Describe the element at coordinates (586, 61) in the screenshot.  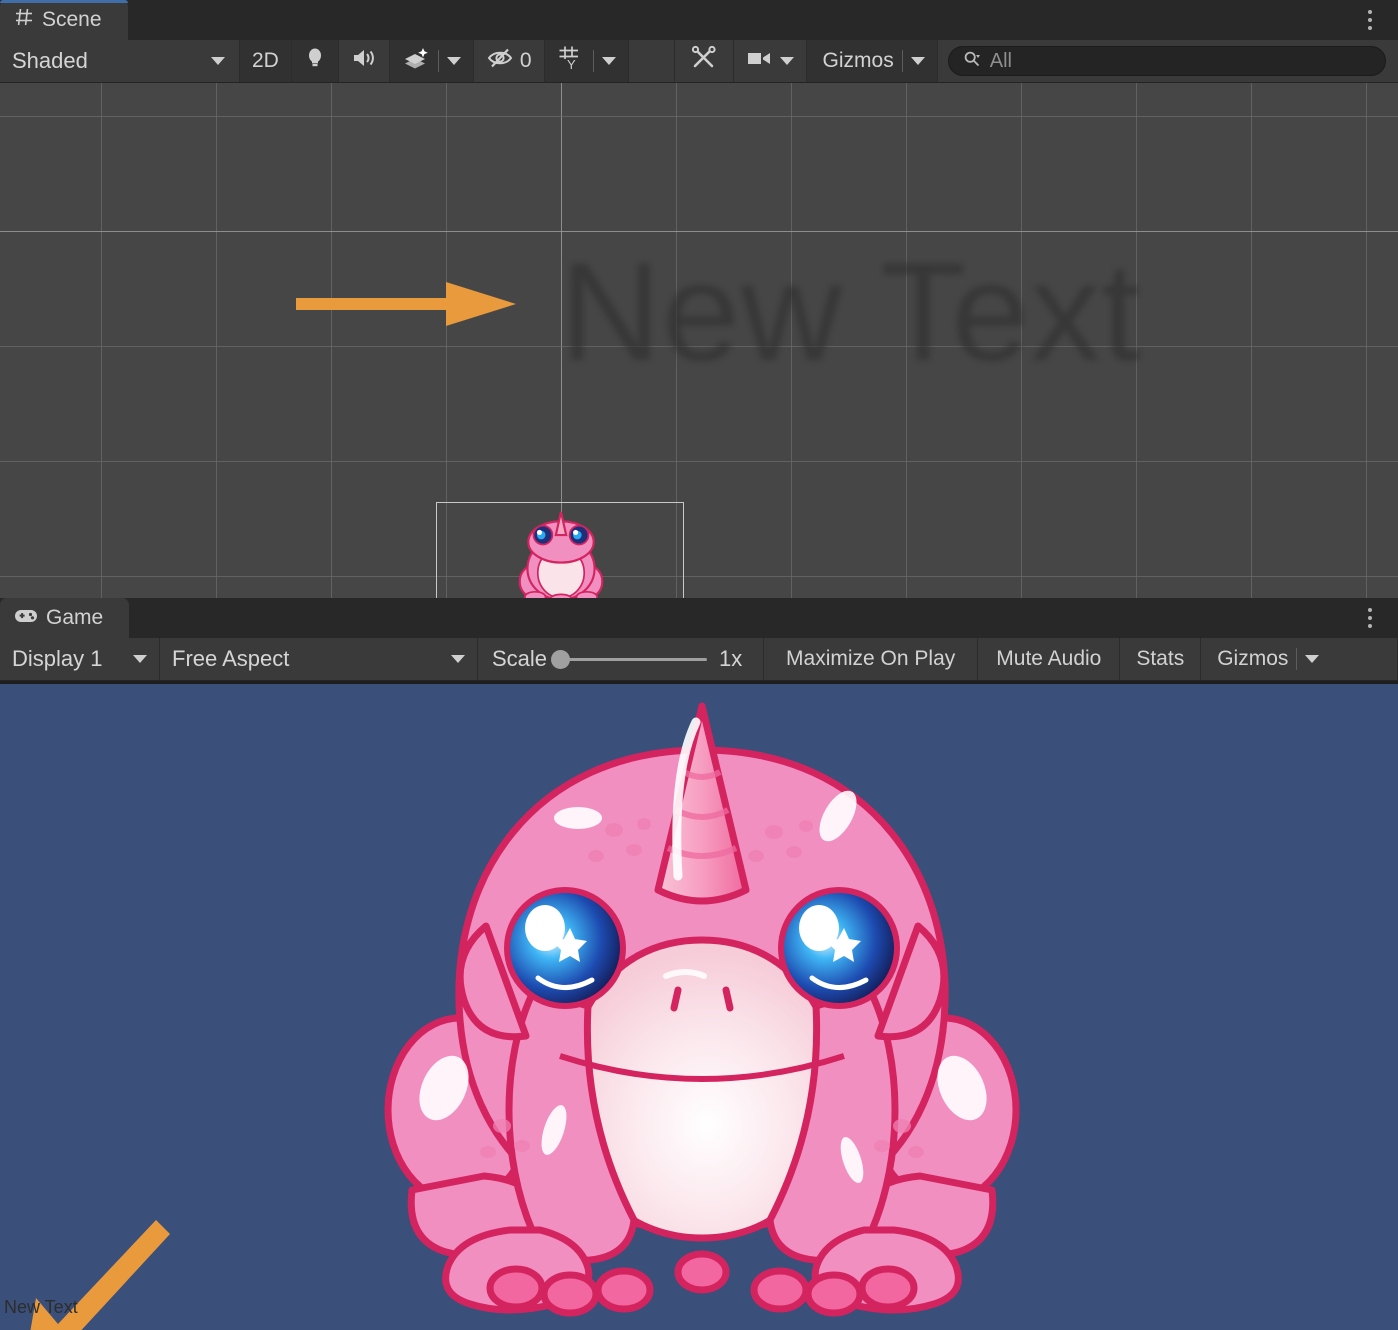
I see `scene-grid-toggle: Y` at that location.